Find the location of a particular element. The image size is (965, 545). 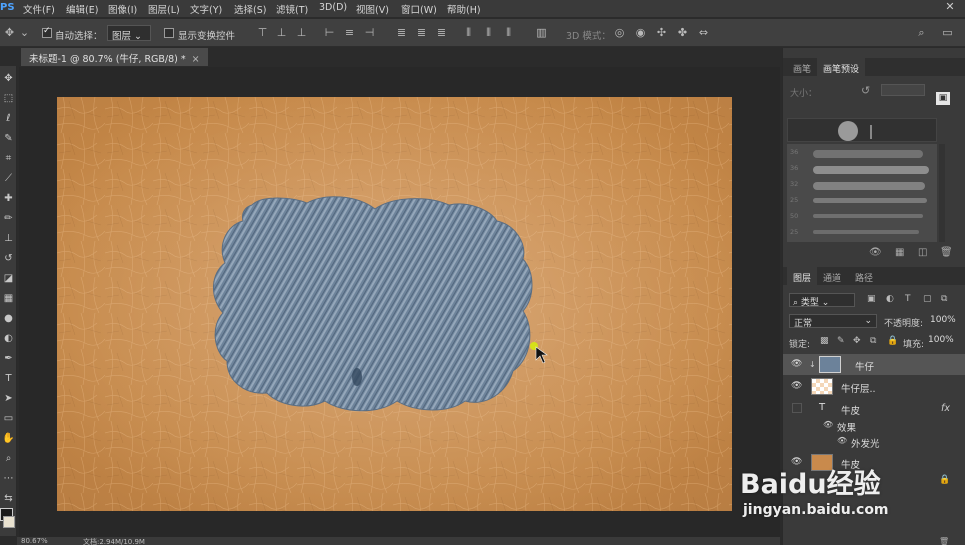

lasso-tool-icon: ℓ is located at coordinates (8, 118).